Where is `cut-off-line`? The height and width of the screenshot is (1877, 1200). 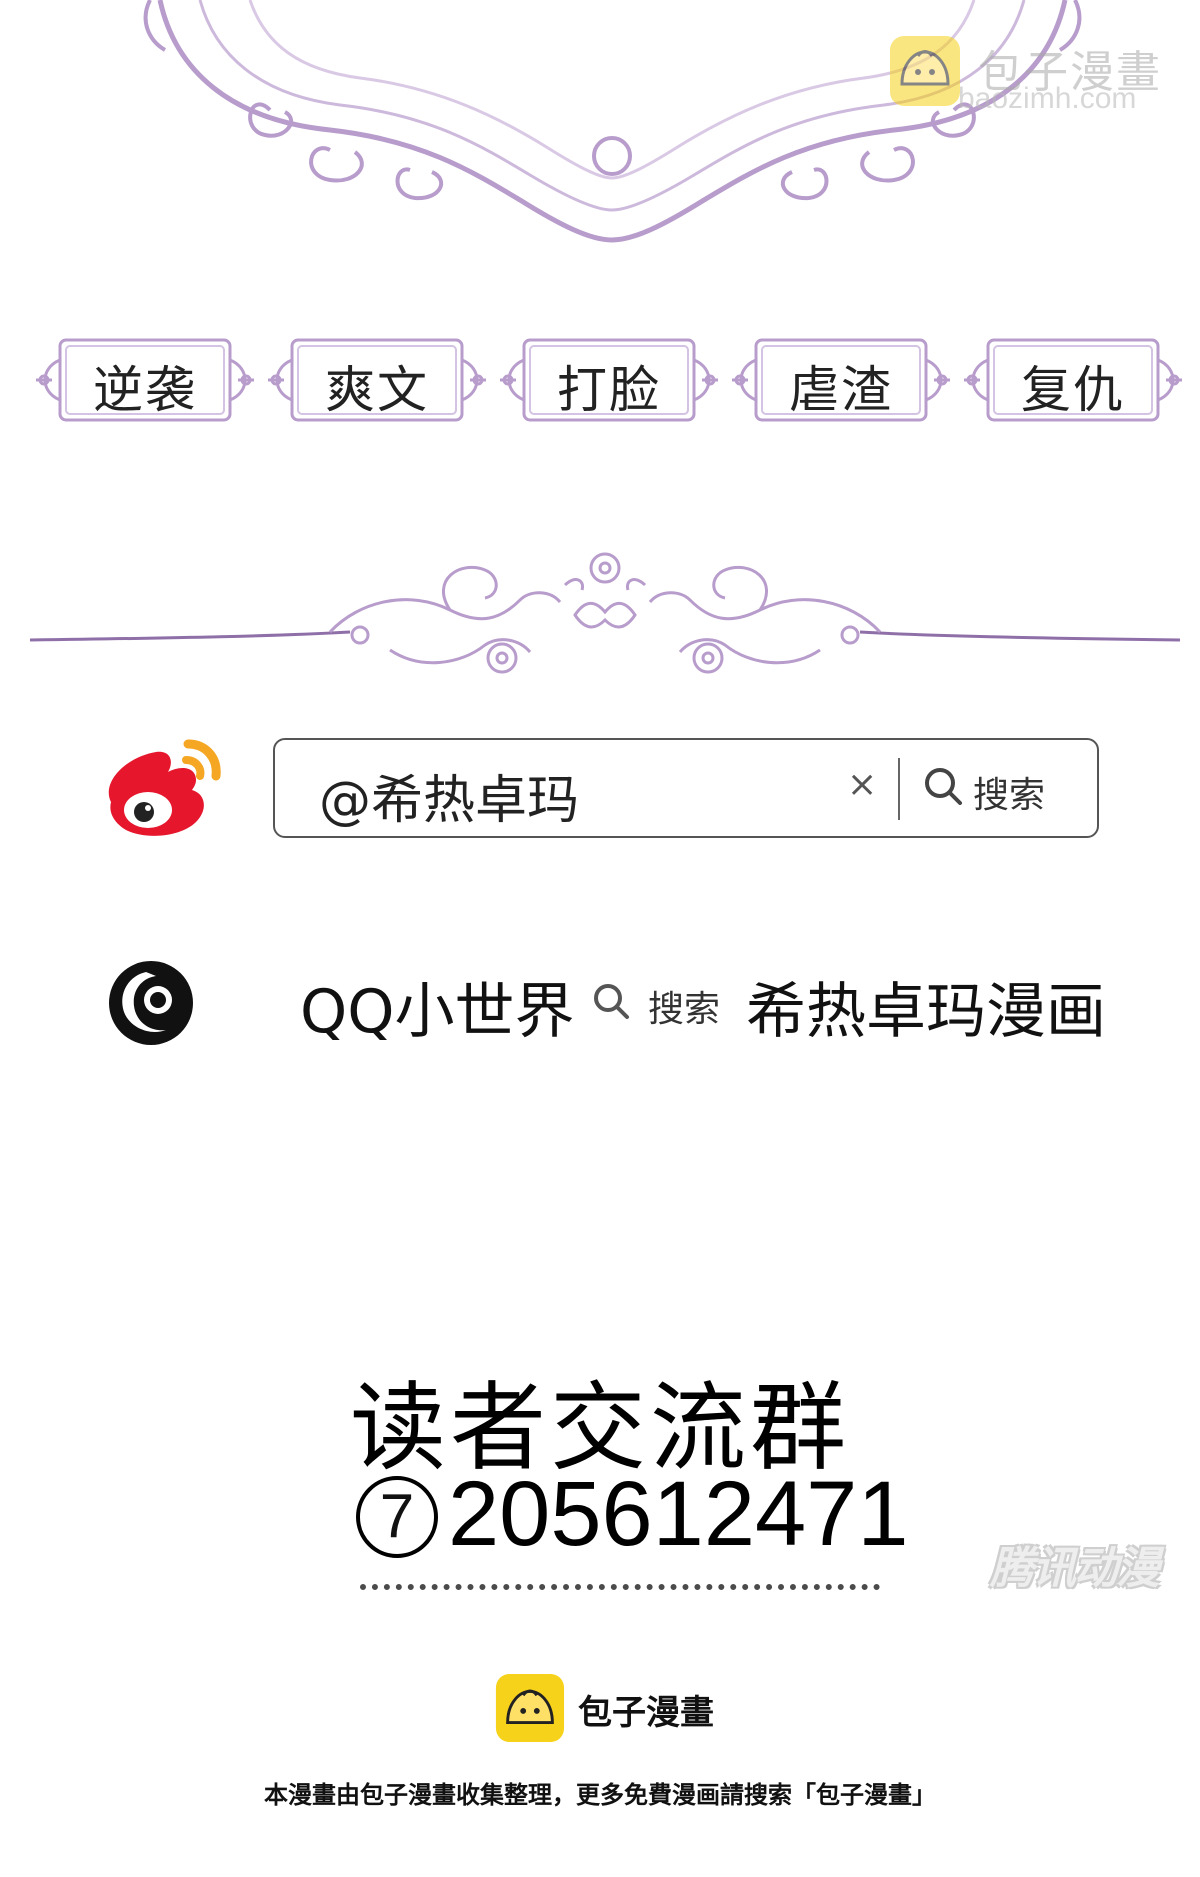
cut-off-line is located at coordinates (620, 1591).